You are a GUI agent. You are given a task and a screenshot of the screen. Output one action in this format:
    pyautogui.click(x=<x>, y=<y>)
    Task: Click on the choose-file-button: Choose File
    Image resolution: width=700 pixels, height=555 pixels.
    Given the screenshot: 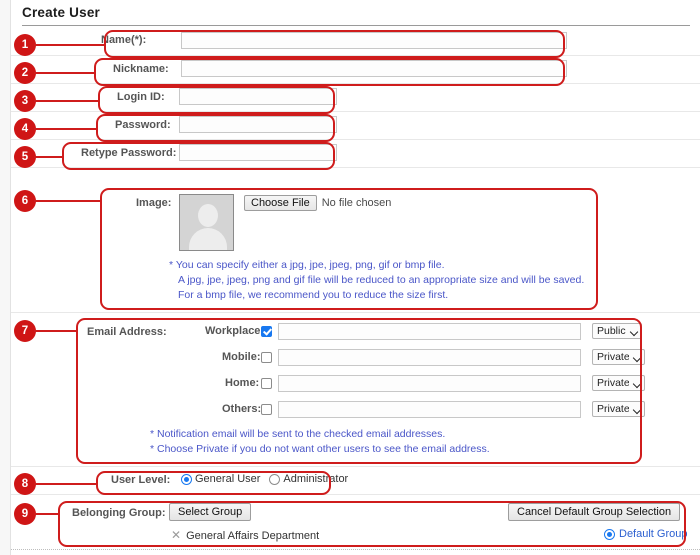 What is the action you would take?
    pyautogui.click(x=280, y=203)
    